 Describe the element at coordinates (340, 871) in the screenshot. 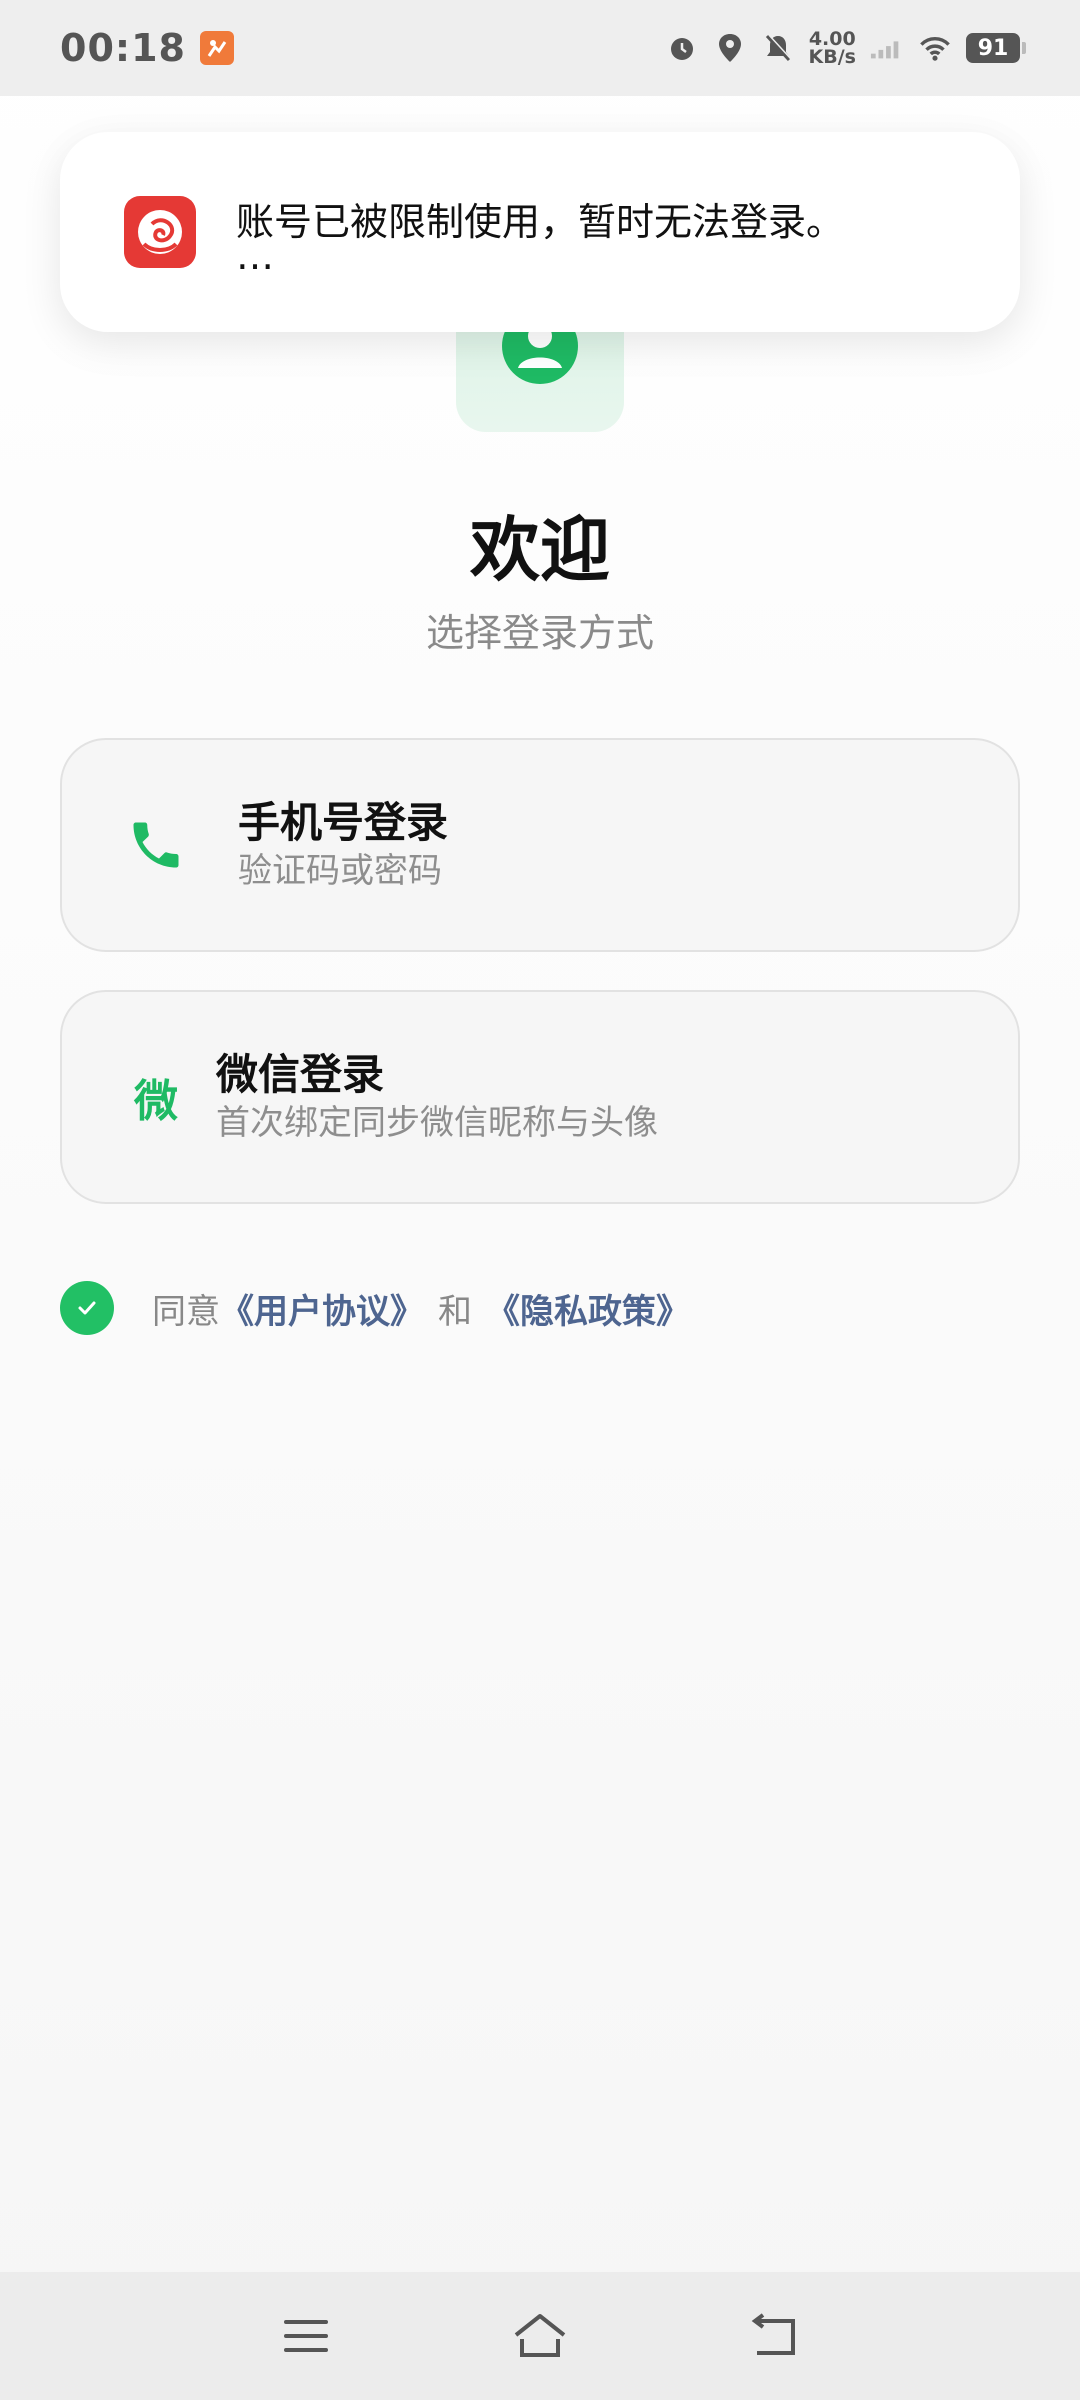

I see `phone-login-desc: 验证码或密码` at that location.